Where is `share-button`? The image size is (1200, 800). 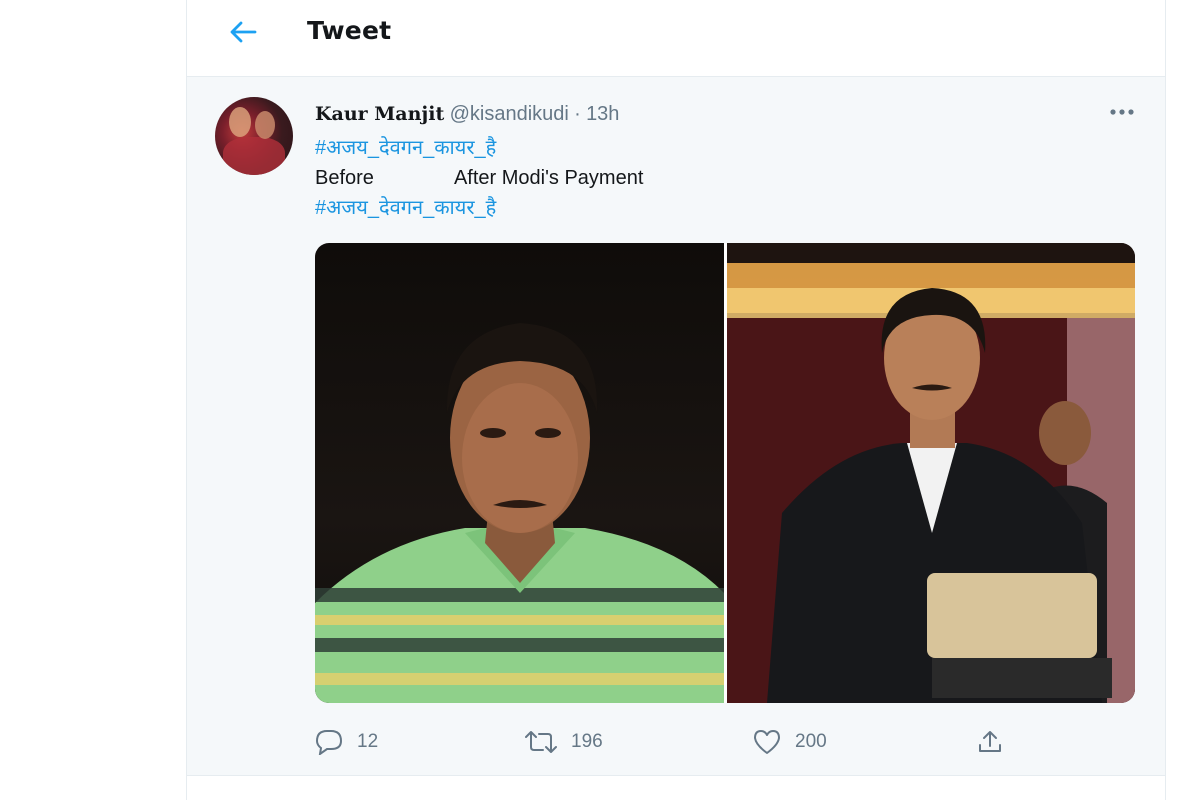
share-button is located at coordinates (990, 742).